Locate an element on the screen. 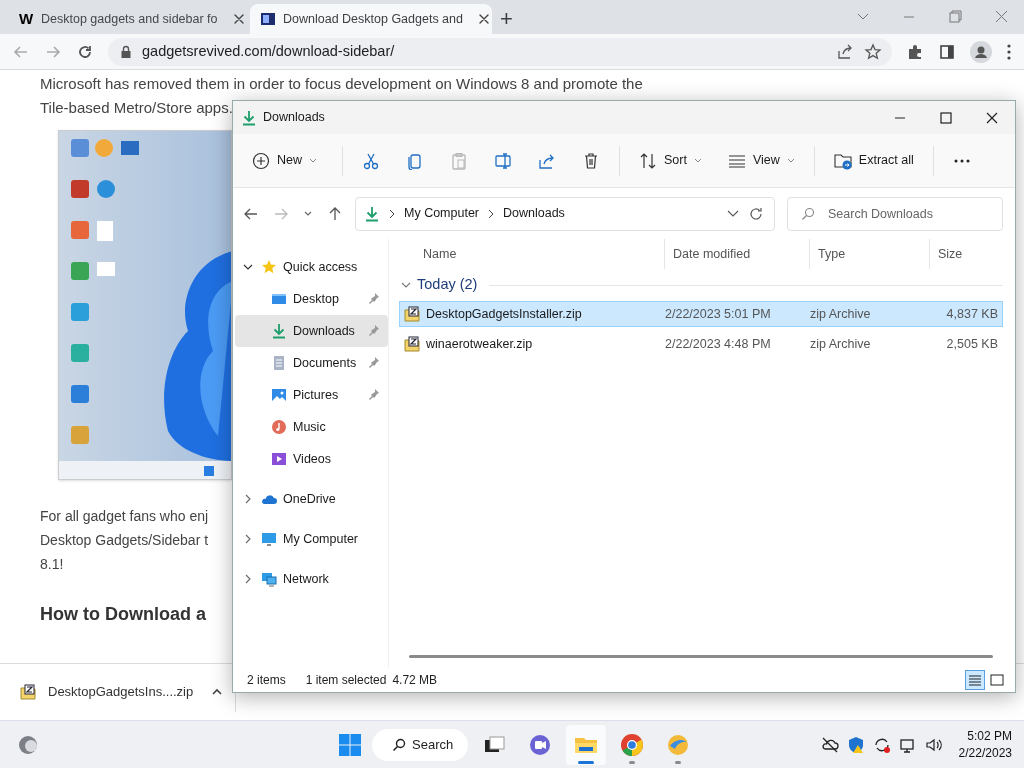 The width and height of the screenshot is (1024, 768). side-panel-icon is located at coordinates (947, 51).